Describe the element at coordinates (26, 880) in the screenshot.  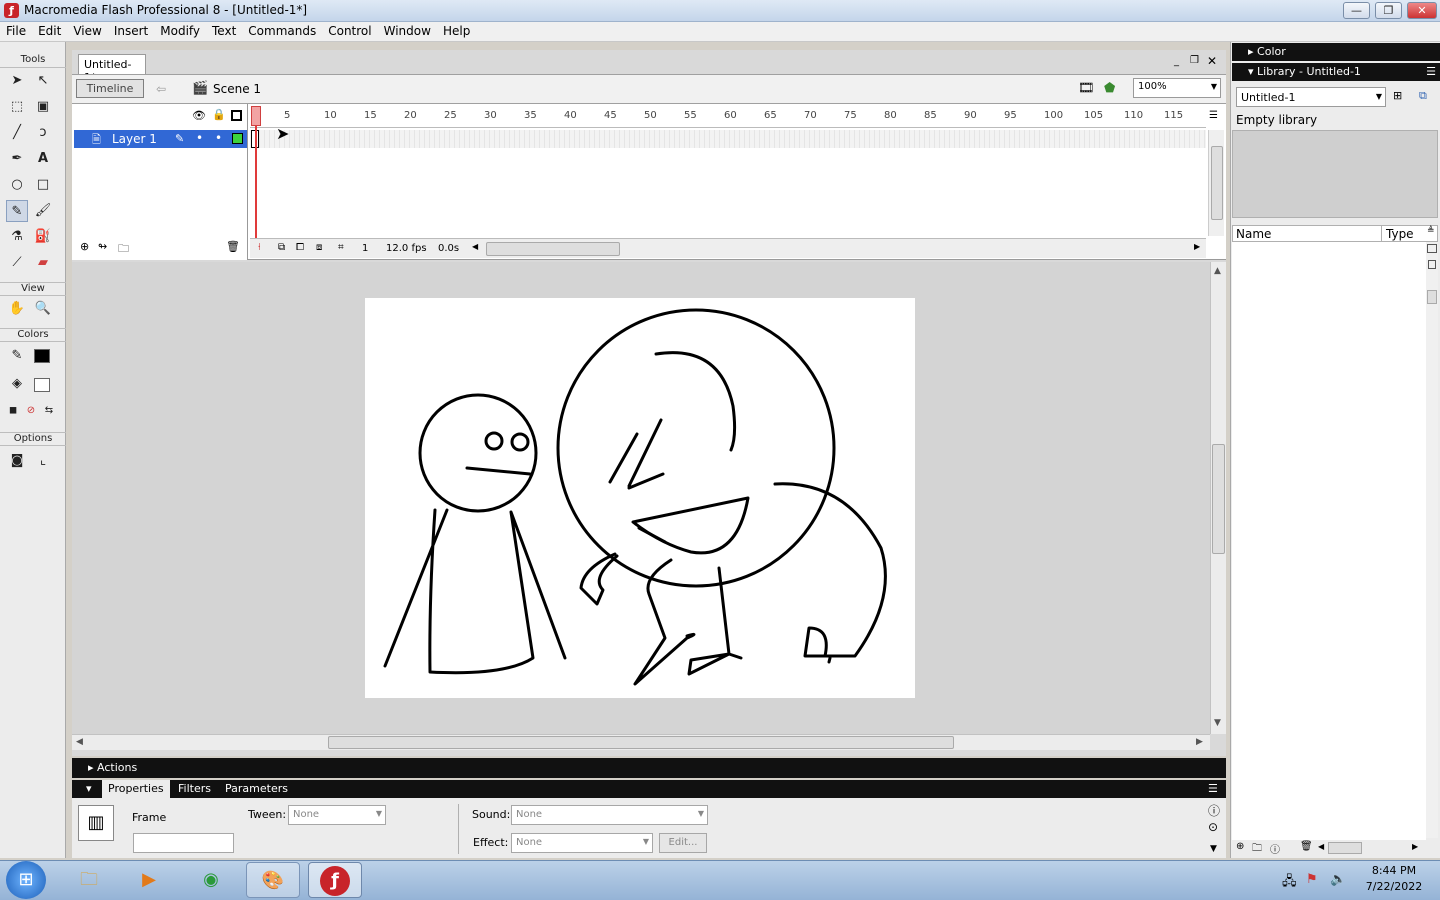
I see `start-button: ⊞` at that location.